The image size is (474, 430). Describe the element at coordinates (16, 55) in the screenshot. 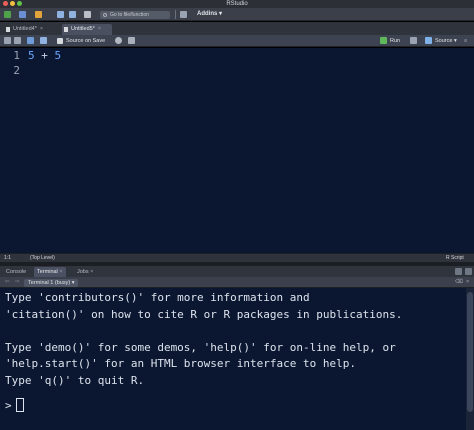

I see `line-number: 1` at that location.